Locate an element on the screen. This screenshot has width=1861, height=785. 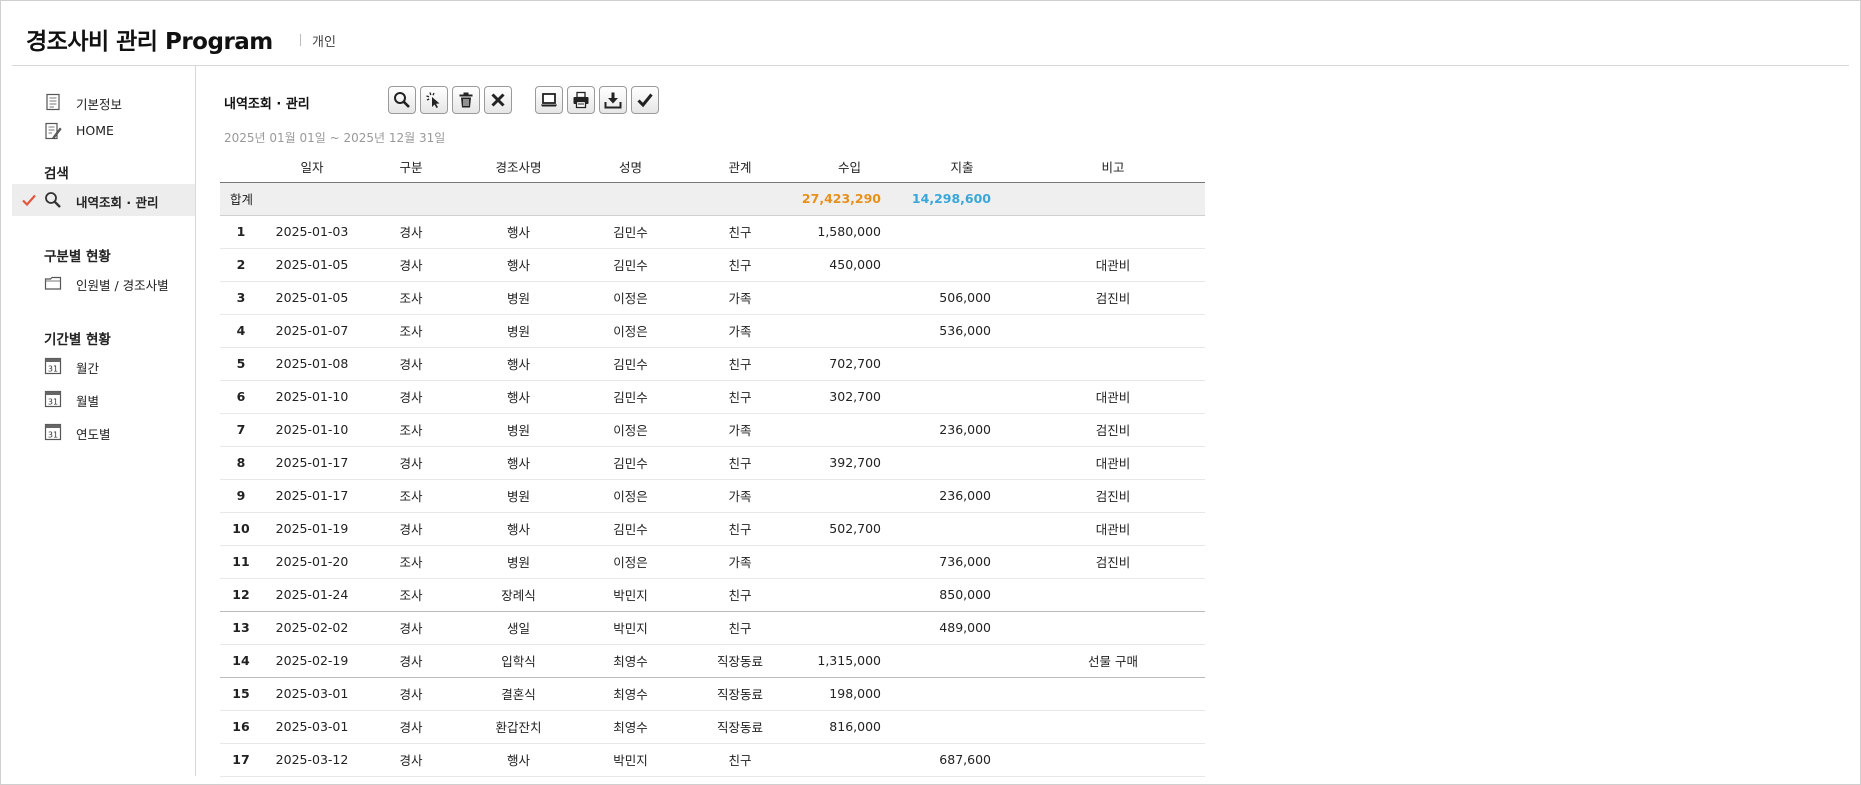
row-name: 이정은 is located at coordinates (630, 298).